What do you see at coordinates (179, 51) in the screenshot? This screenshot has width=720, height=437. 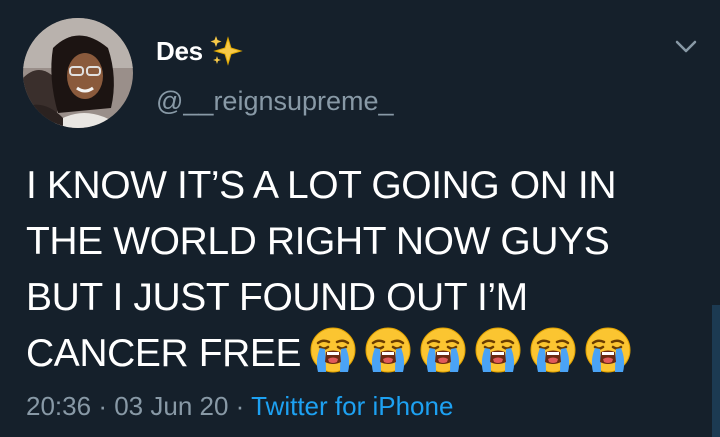 I see `display-name: Des` at bounding box center [179, 51].